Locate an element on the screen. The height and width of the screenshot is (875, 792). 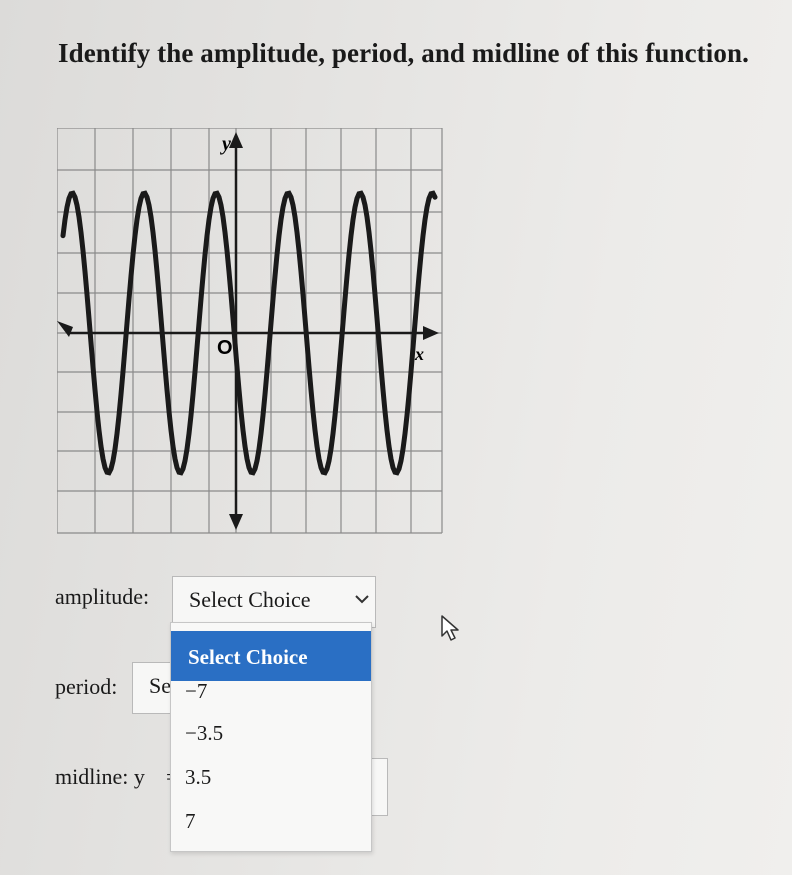
y-axis-label: y is located at coordinates (225, 144).